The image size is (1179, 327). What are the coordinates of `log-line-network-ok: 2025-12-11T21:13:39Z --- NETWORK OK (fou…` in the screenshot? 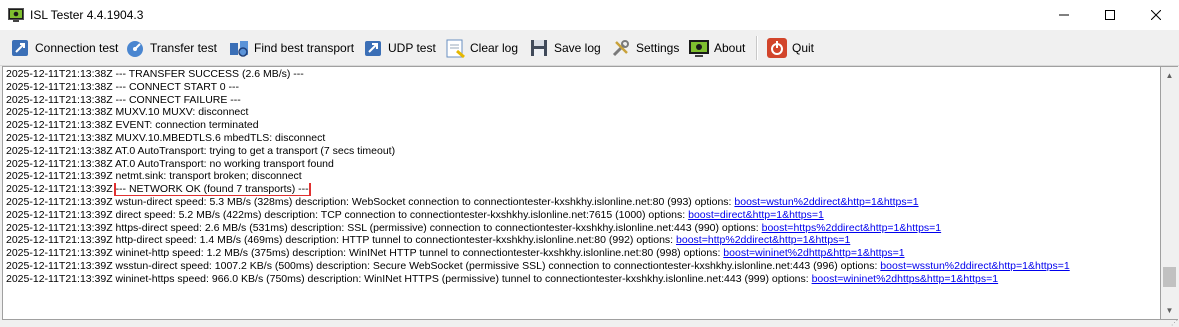 It's located at (158, 189).